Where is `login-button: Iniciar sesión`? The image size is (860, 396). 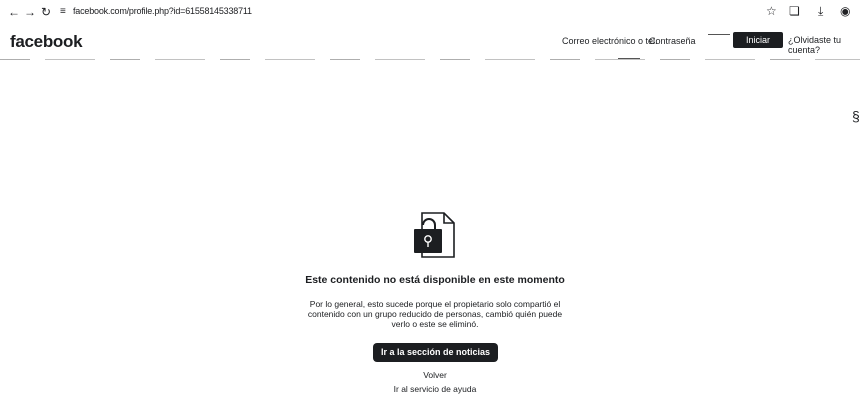 login-button: Iniciar sesión is located at coordinates (758, 46).